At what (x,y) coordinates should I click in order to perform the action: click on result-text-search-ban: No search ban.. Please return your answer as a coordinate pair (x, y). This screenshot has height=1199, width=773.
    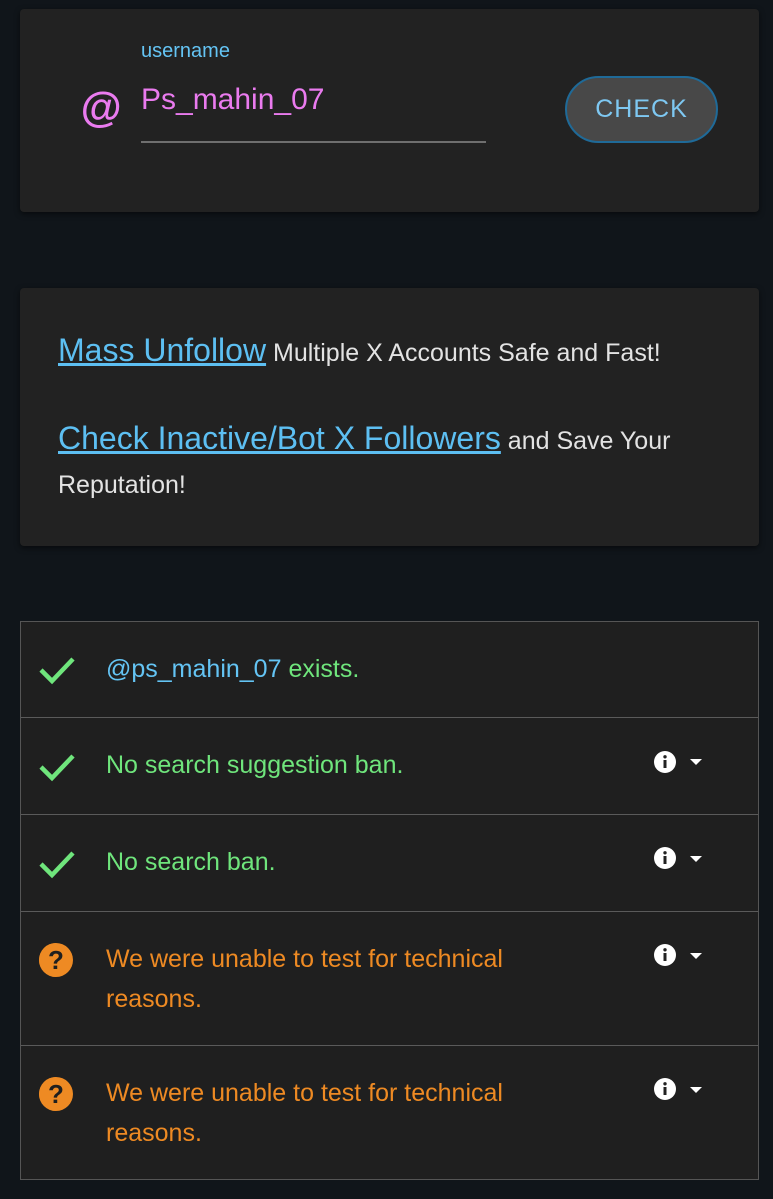
    Looking at the image, I should click on (191, 862).